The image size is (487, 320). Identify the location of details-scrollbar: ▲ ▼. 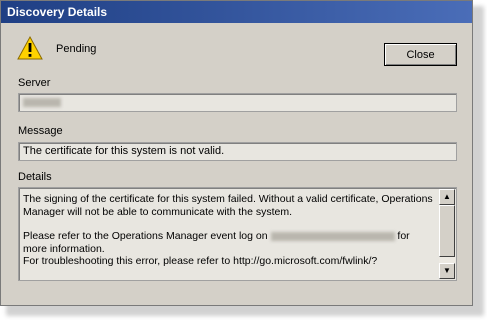
(447, 234).